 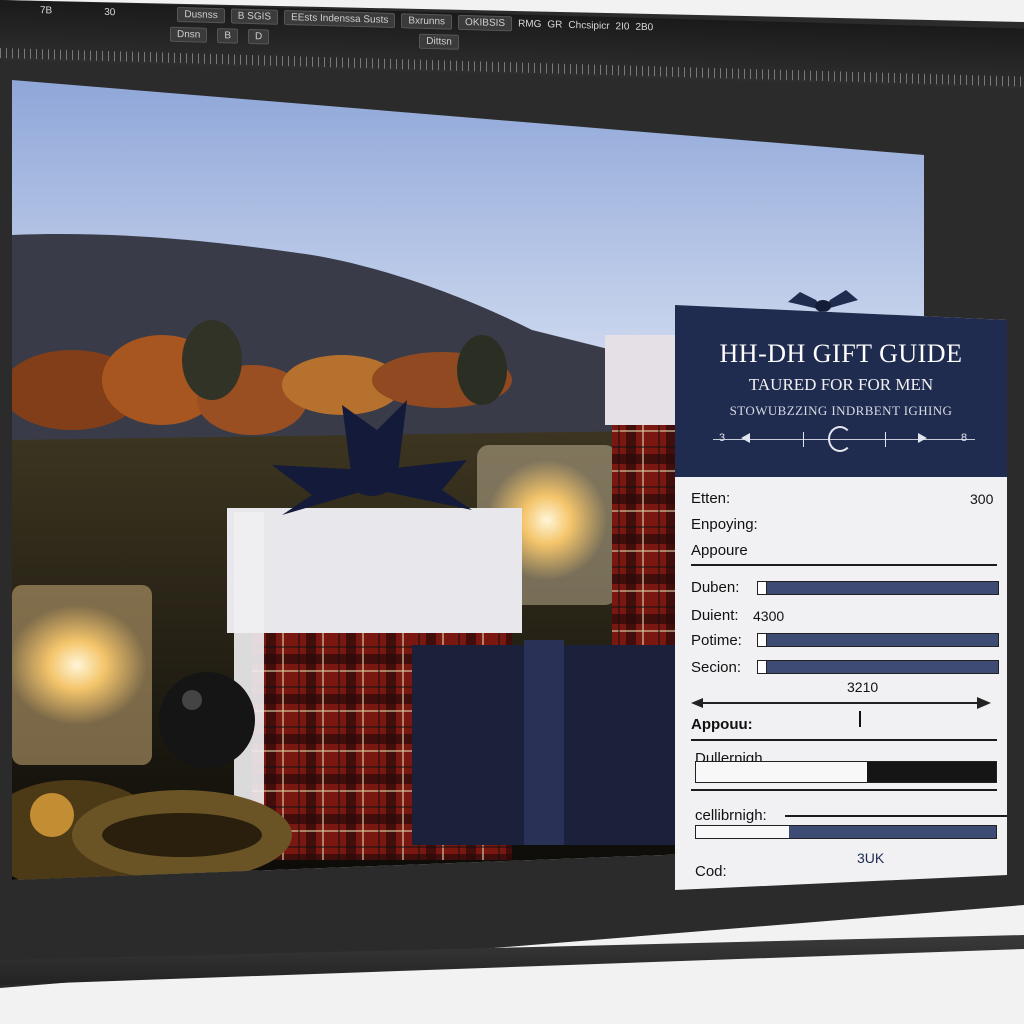 What do you see at coordinates (189, 34) in the screenshot?
I see `toolbar-button-dnsn: Dnsn` at bounding box center [189, 34].